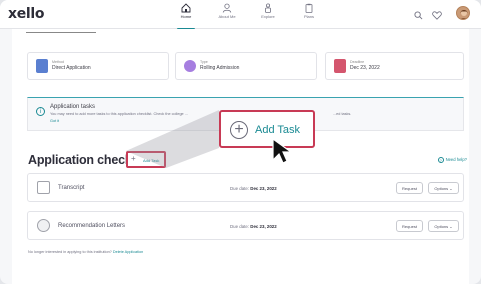 This screenshot has width=481, height=284. I want to click on method-label: Method, so click(58, 62).